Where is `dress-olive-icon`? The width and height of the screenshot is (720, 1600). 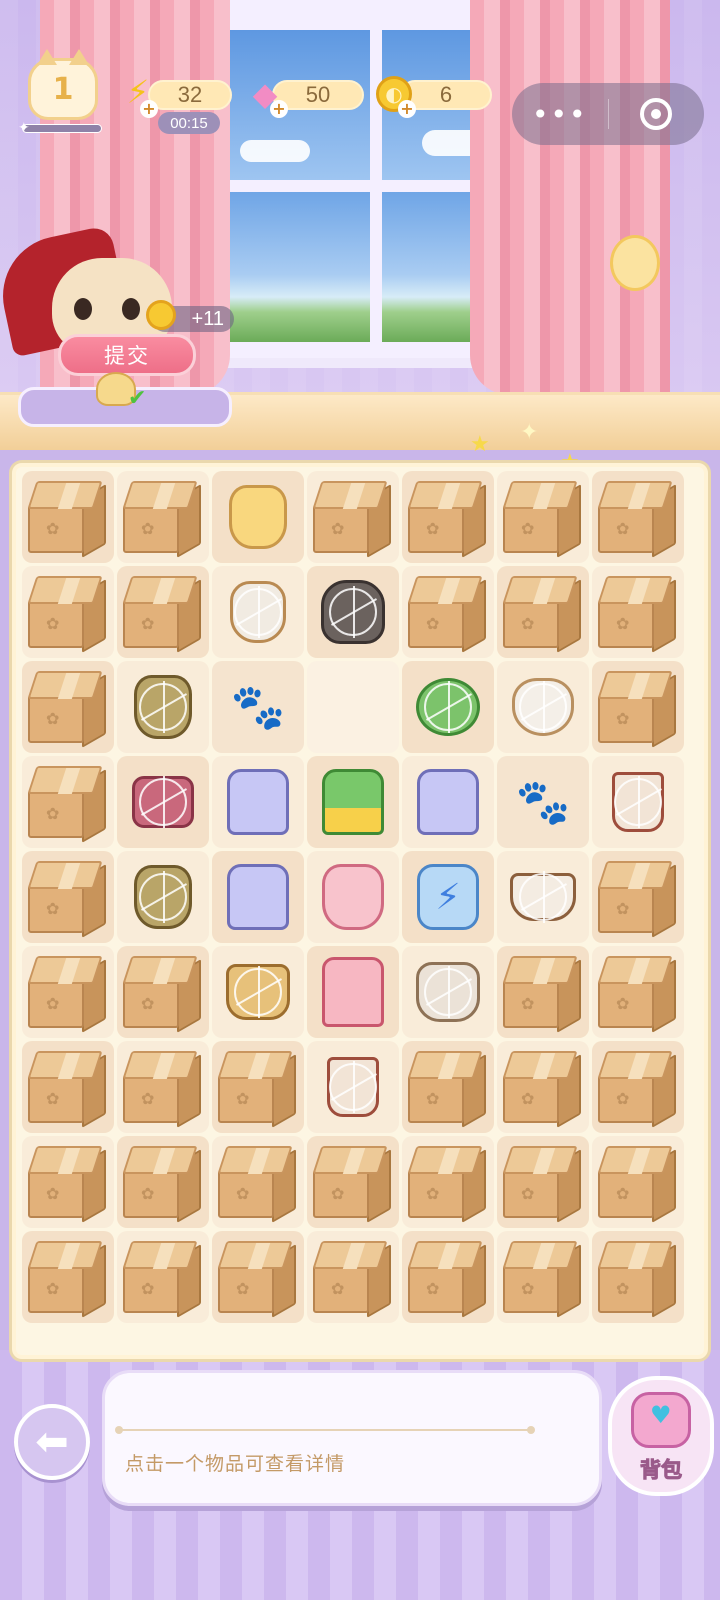
dress-olive-icon is located at coordinates (163, 707).